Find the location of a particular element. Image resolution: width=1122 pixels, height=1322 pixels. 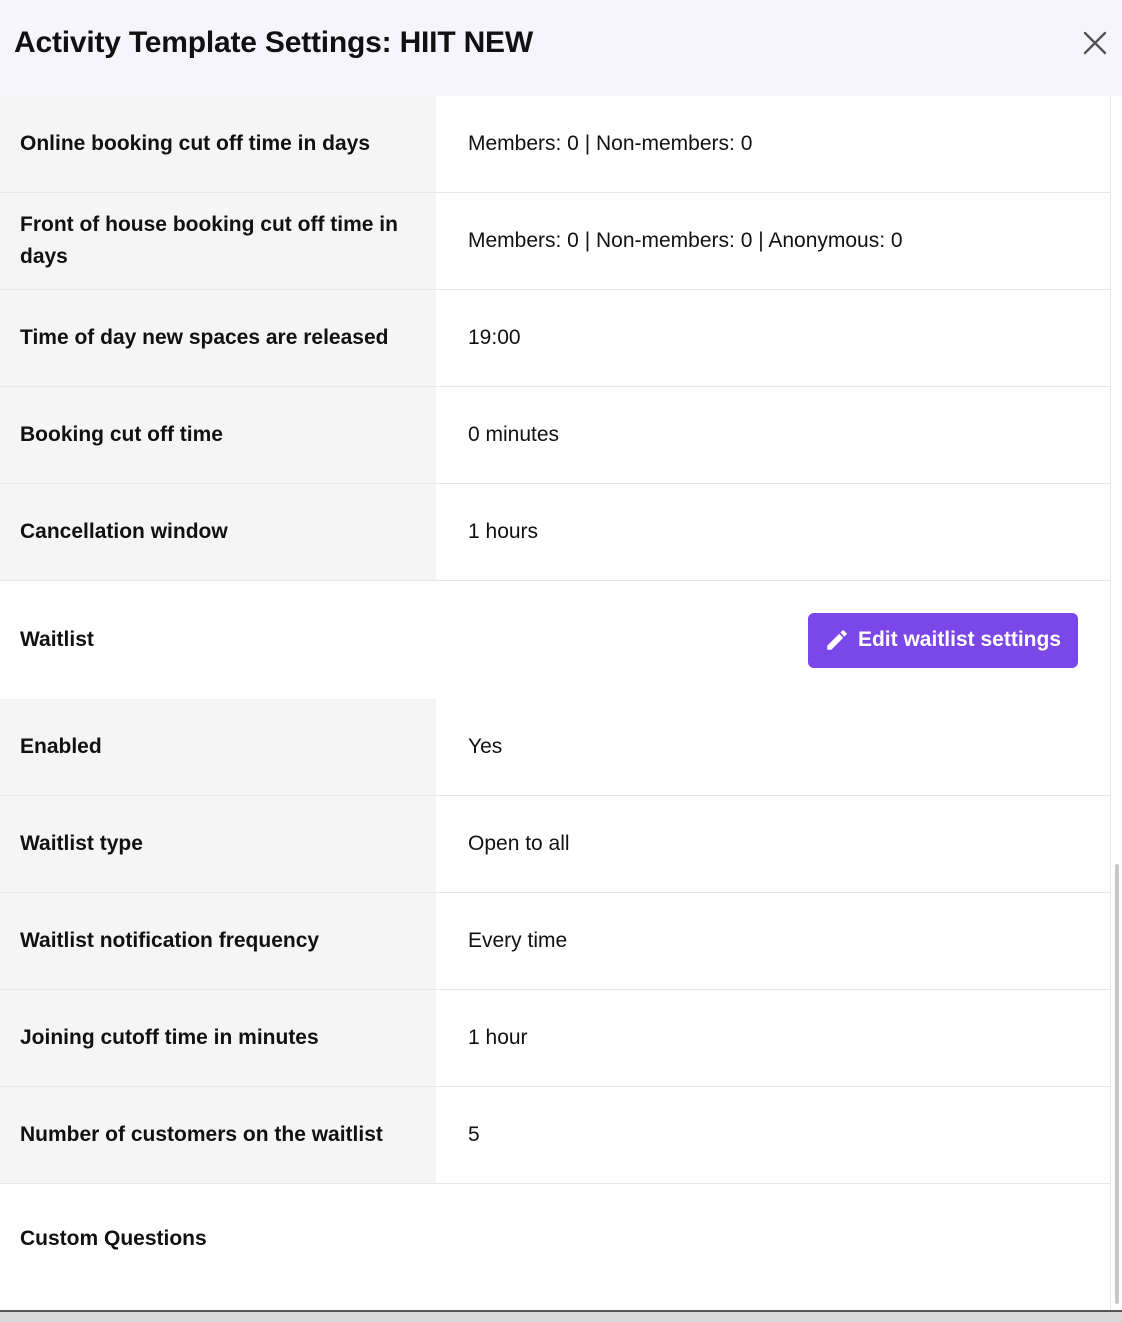

background-page-strip is located at coordinates (561, 1316).